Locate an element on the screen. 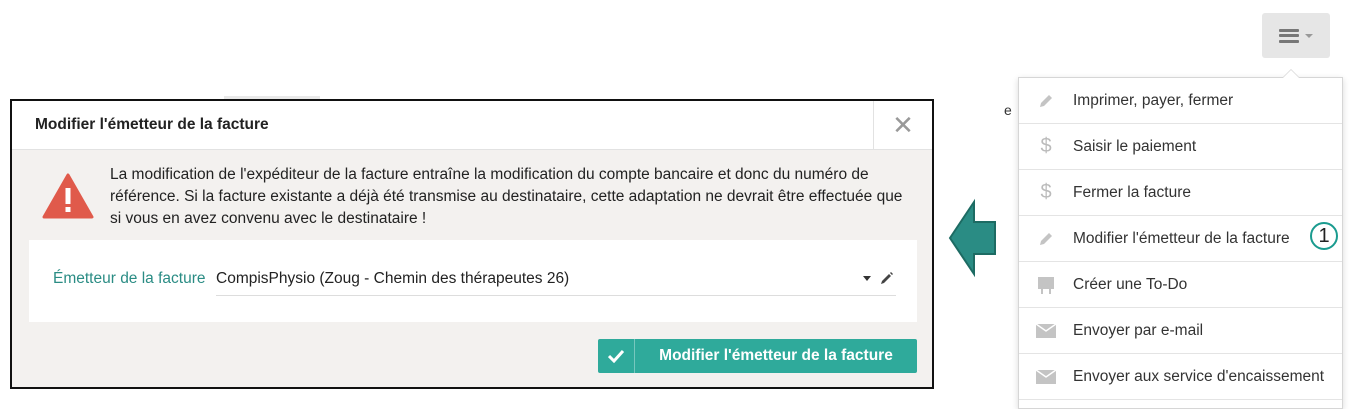 Image resolution: width=1358 pixels, height=409 pixels. menu-item-close-invoice: $ Fermer la facture is located at coordinates (1180, 193).